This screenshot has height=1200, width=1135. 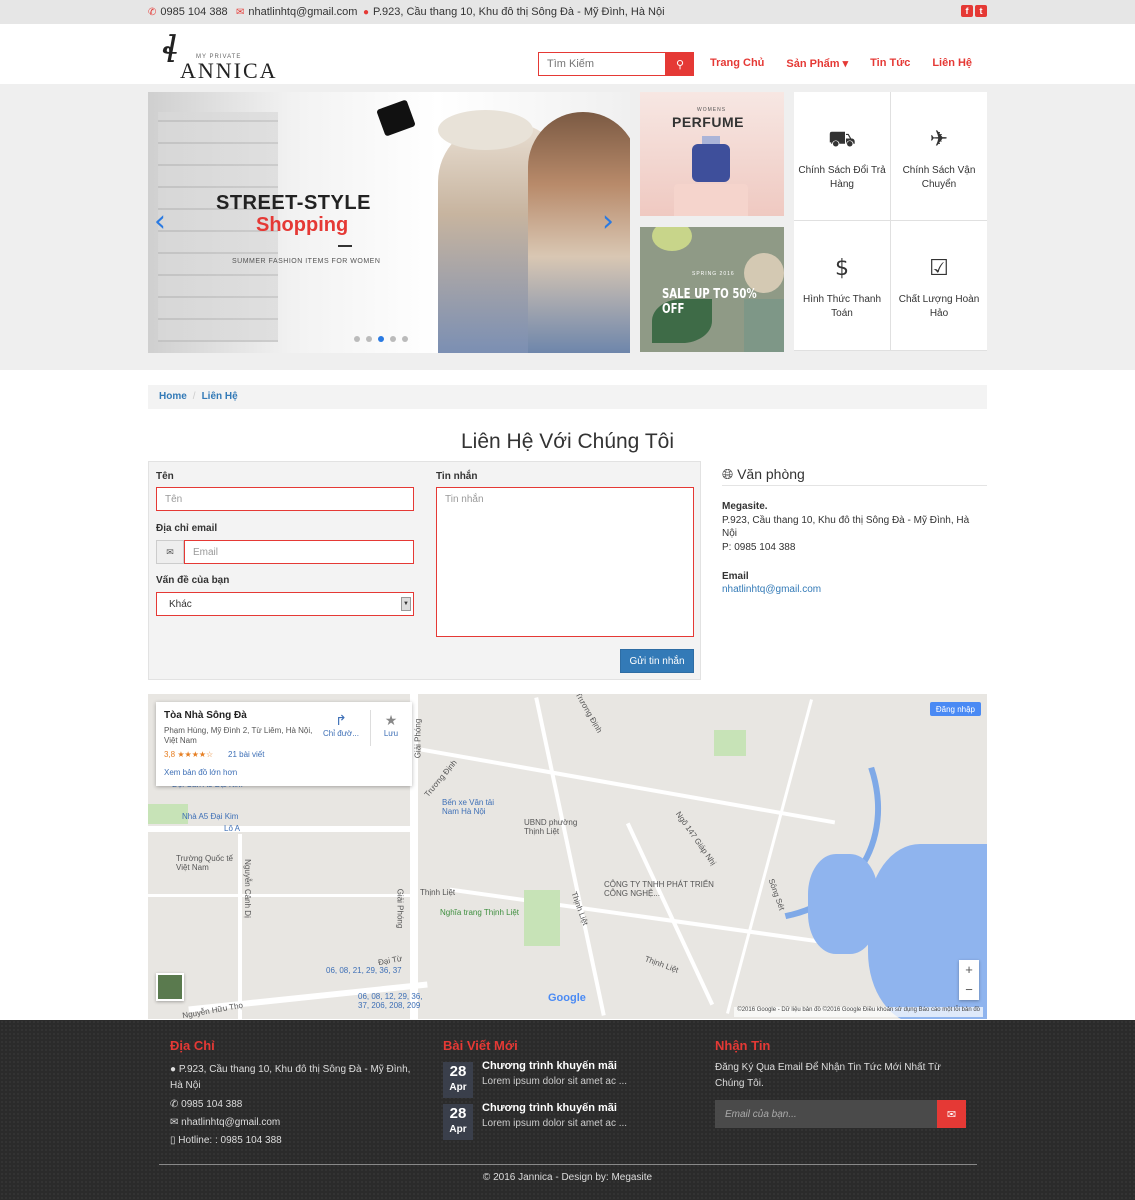 I want to click on place-reviews-link: 21 bài viết, so click(x=246, y=754).